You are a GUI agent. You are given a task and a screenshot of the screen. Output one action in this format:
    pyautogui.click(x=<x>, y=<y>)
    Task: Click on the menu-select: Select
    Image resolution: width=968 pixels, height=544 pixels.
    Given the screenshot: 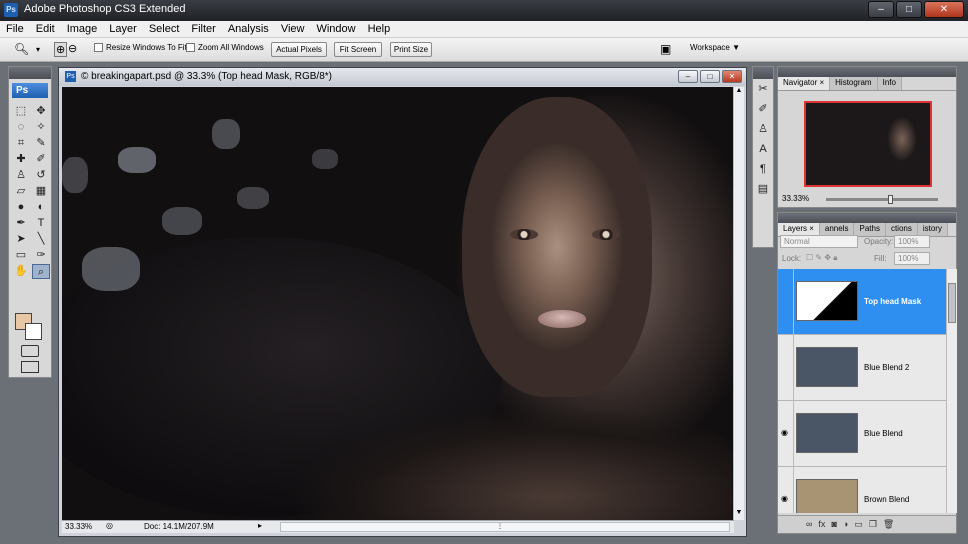 What is the action you would take?
    pyautogui.click(x=164, y=29)
    